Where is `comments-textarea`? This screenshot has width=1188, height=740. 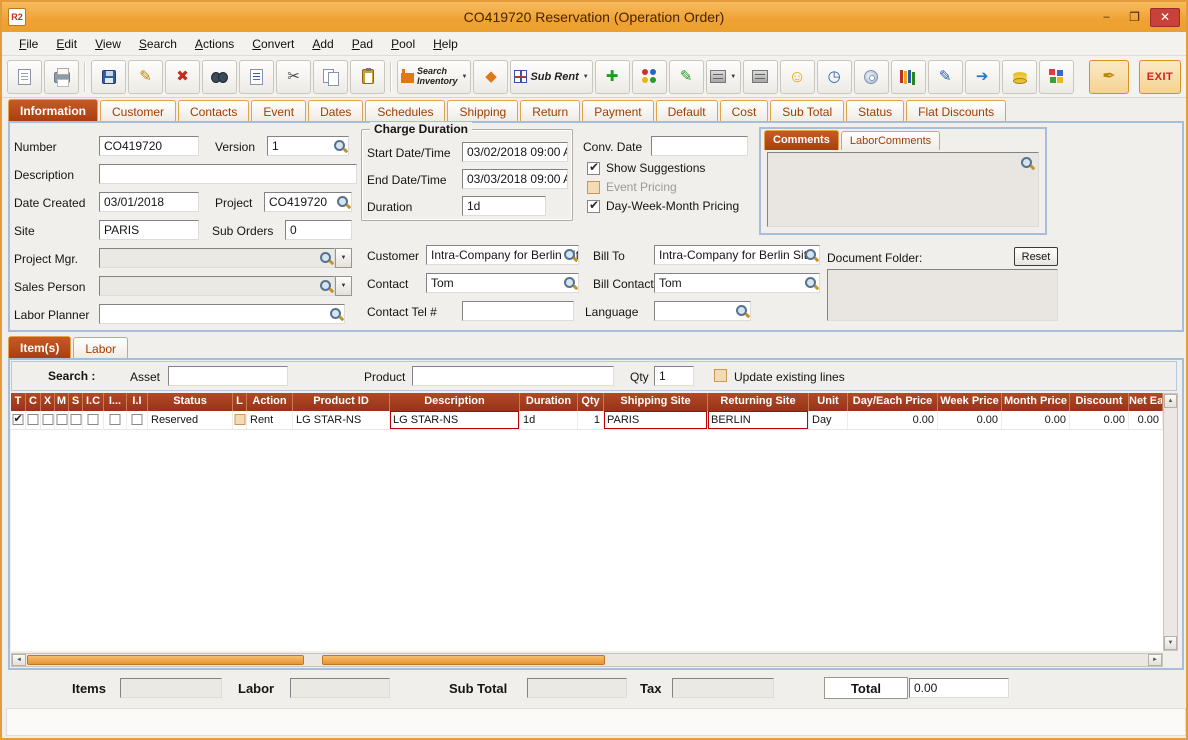 comments-textarea is located at coordinates (903, 189).